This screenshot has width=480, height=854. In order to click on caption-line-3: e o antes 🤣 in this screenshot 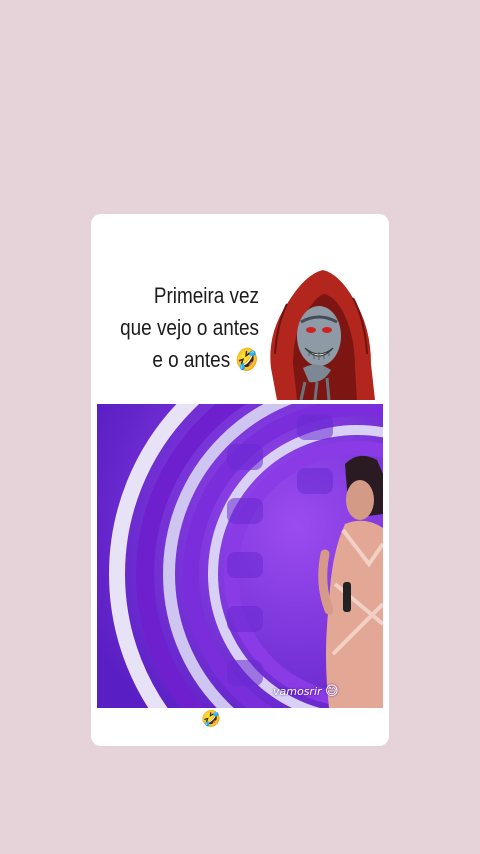, I will do `click(187, 360)`.